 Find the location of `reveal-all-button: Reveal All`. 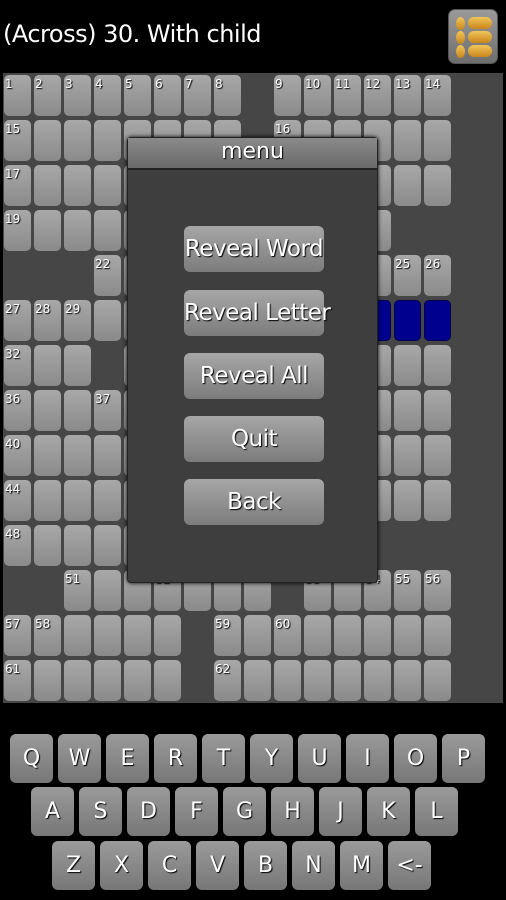

reveal-all-button: Reveal All is located at coordinates (254, 376).